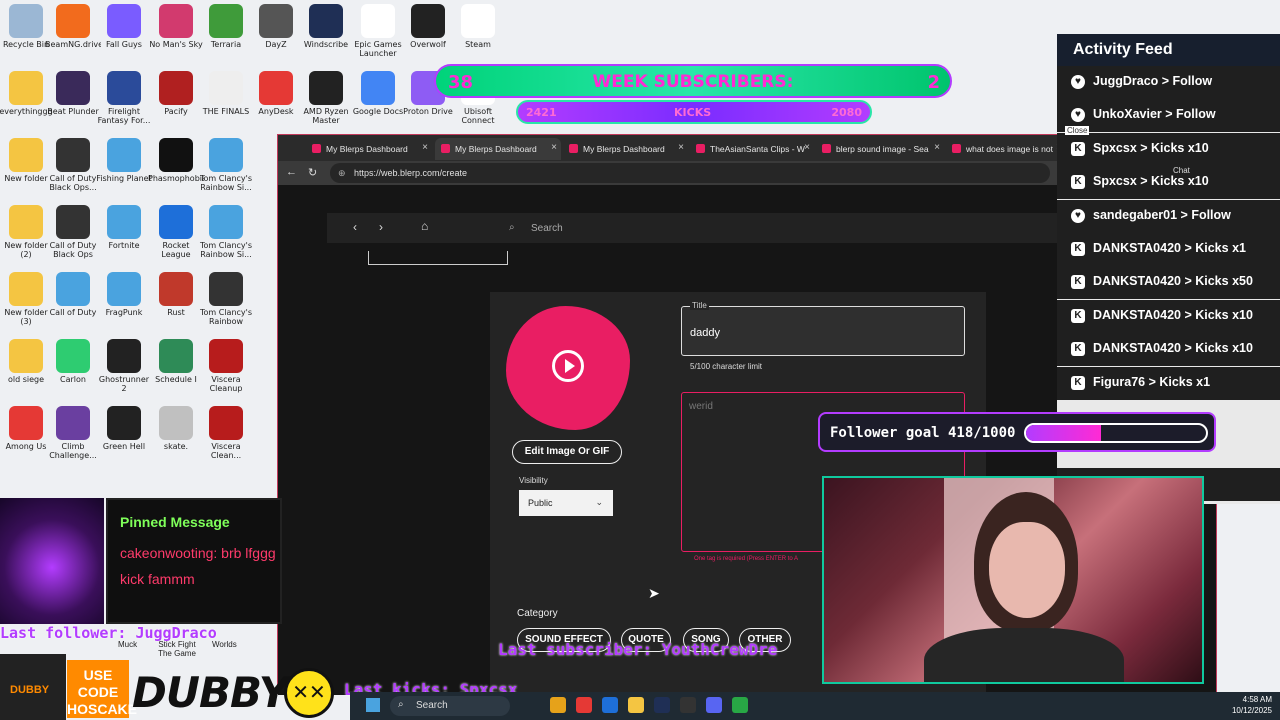 This screenshot has width=1280, height=720. Describe the element at coordinates (1078, 82) in the screenshot. I see `heart-icon: ♥` at that location.